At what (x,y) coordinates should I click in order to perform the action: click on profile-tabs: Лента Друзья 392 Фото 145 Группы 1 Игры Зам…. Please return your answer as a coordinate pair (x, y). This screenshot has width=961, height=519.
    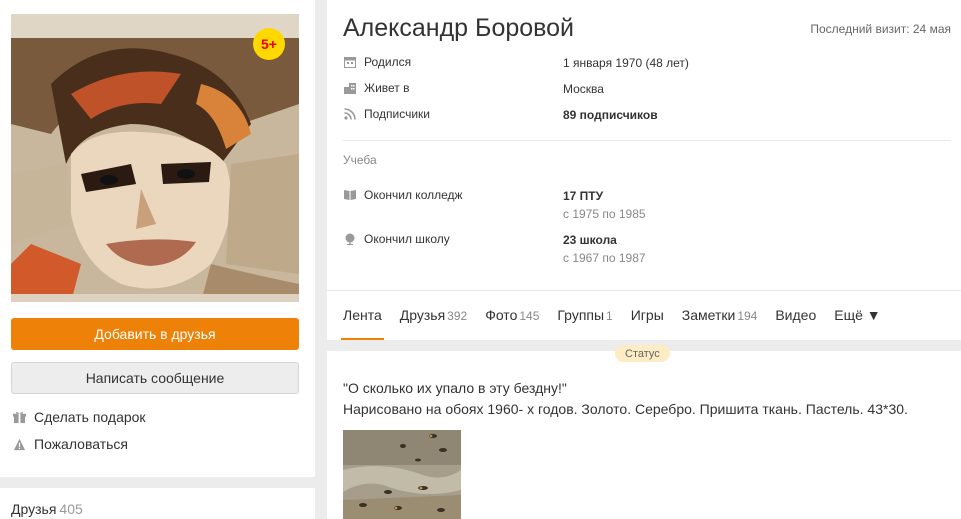
    Looking at the image, I should click on (620, 323).